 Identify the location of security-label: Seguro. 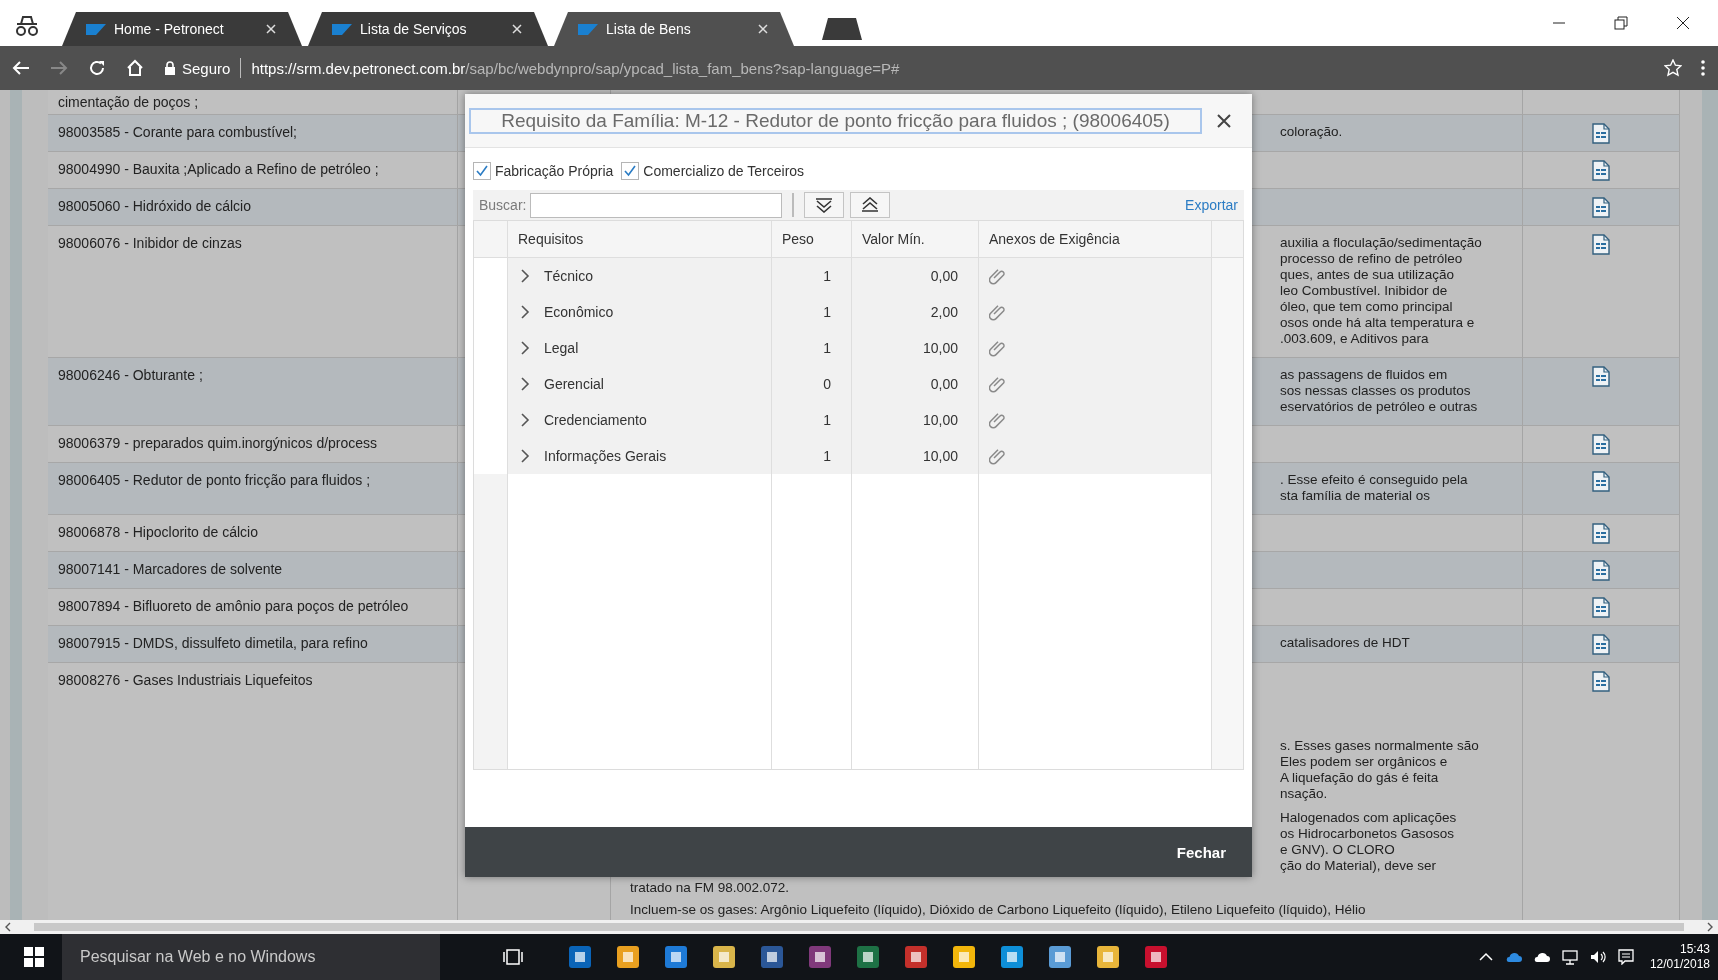
(206, 68).